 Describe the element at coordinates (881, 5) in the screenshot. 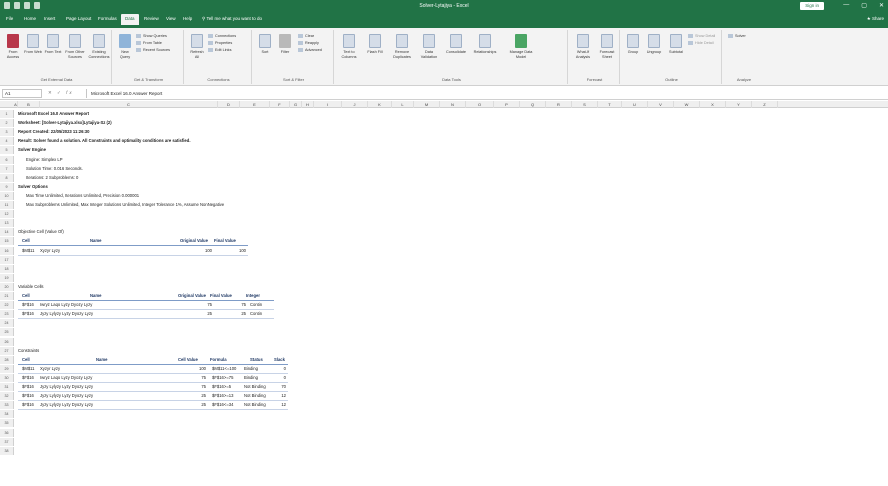

I see `close-button: ✕` at that location.